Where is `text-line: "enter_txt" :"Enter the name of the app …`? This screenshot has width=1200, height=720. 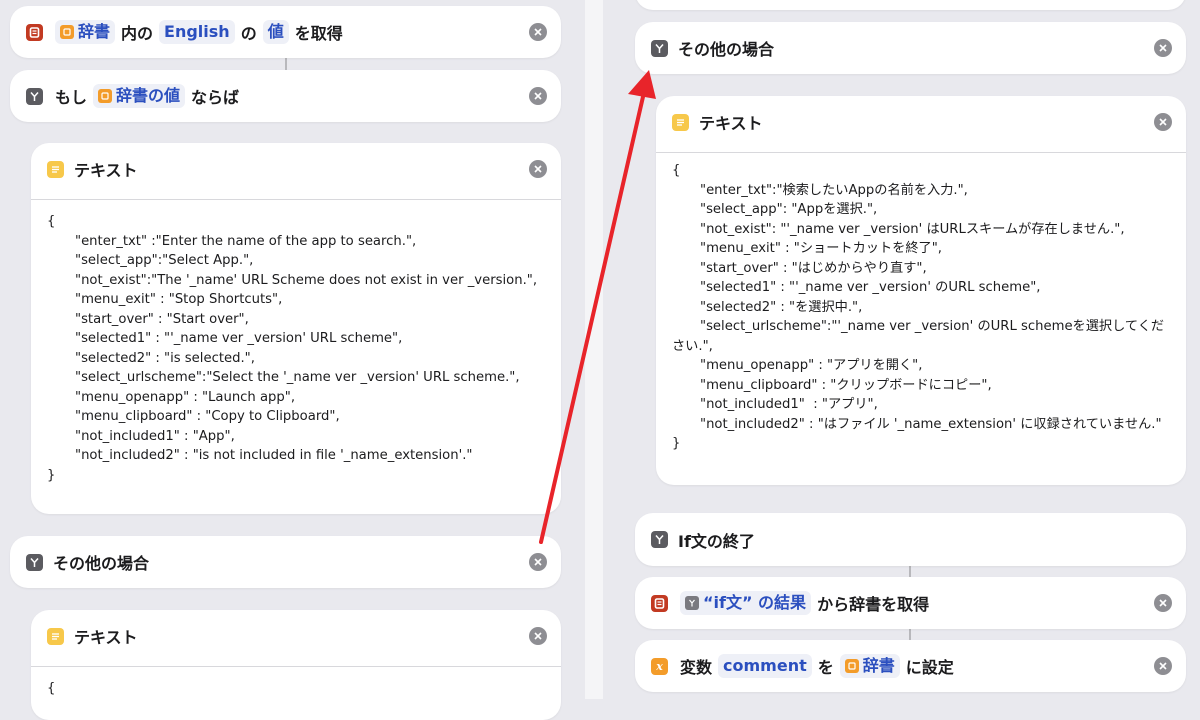
text-line: "enter_txt" :"Enter the name of the app … is located at coordinates (246, 241).